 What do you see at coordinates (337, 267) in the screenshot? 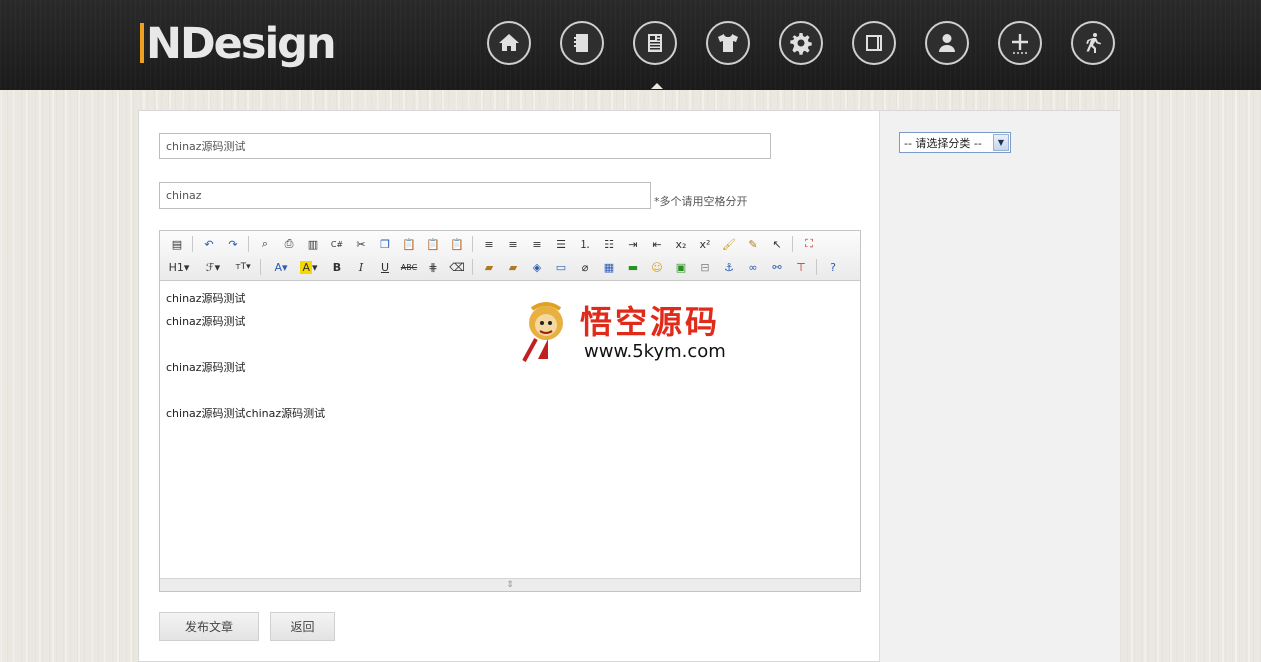
I see `bold-button: B` at bounding box center [337, 267].